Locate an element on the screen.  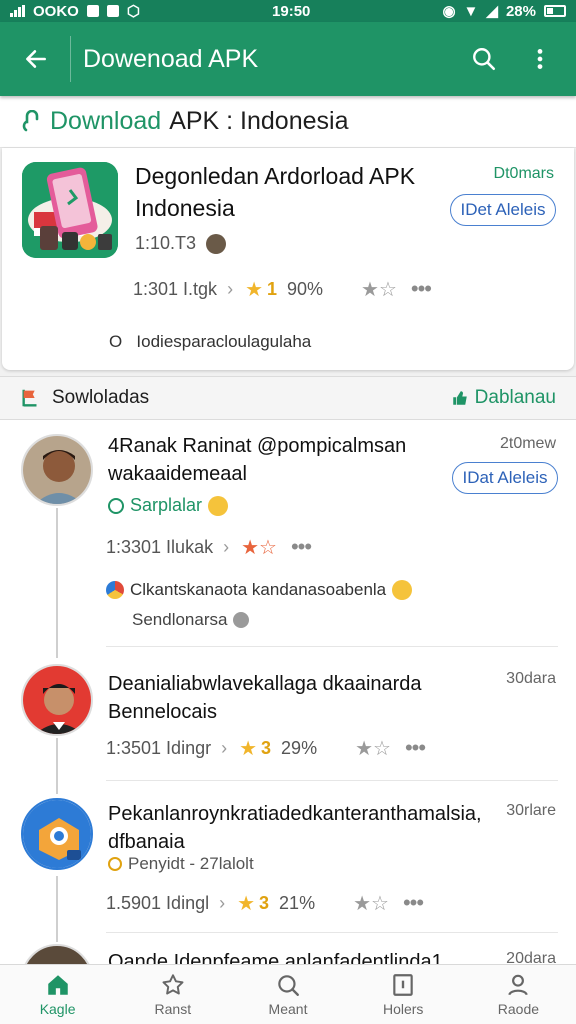
item-date: 30dara is located at coordinates (531, 678).